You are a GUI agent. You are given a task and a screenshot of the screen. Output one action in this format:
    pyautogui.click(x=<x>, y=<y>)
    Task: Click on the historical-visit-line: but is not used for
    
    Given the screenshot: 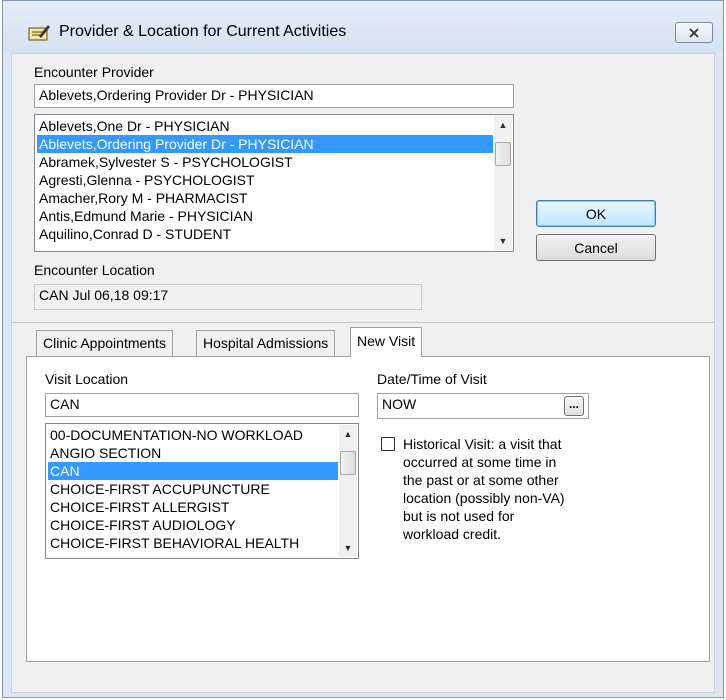 What is the action you would take?
    pyautogui.click(x=459, y=516)
    